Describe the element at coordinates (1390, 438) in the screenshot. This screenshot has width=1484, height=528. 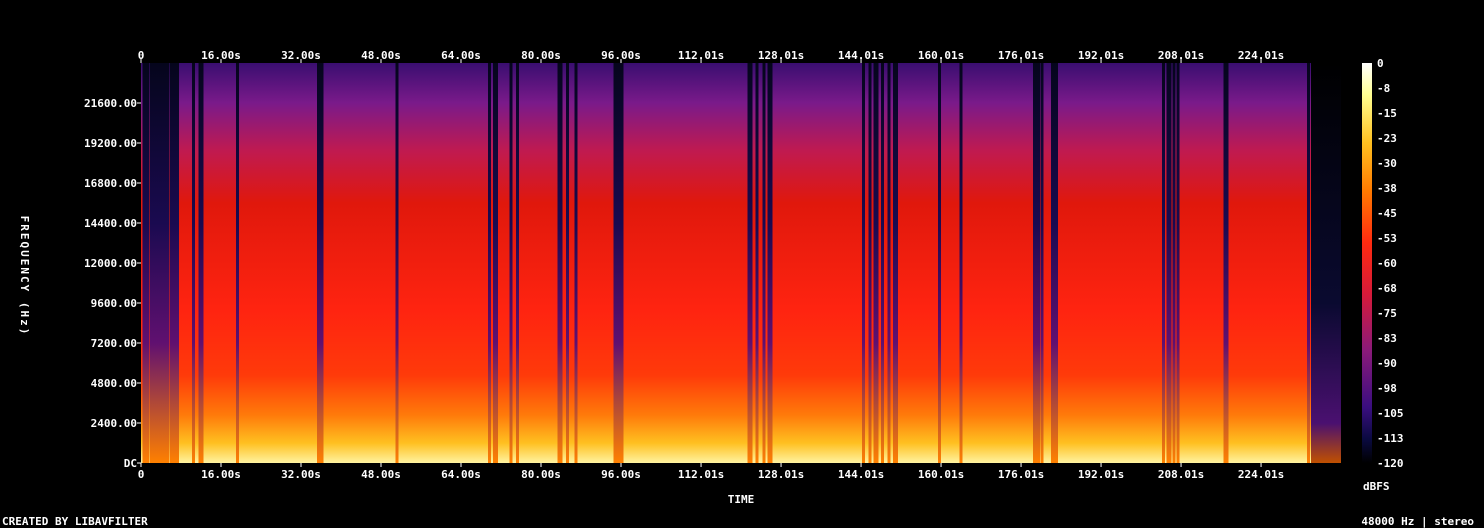
I see `colorbar-tick-label: -113` at that location.